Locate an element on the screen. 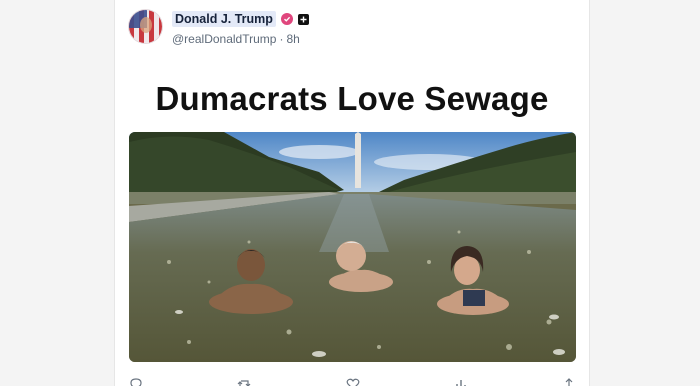 Image resolution: width=700 pixels, height=386 pixels. reply-button is located at coordinates (136, 381).